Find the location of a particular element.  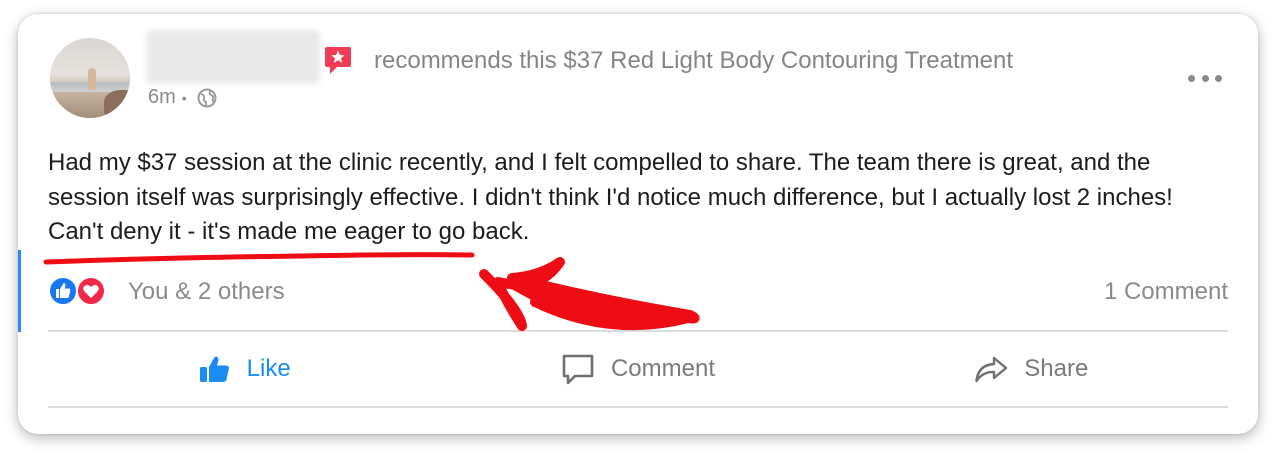

comment-label: Comment is located at coordinates (662, 368).